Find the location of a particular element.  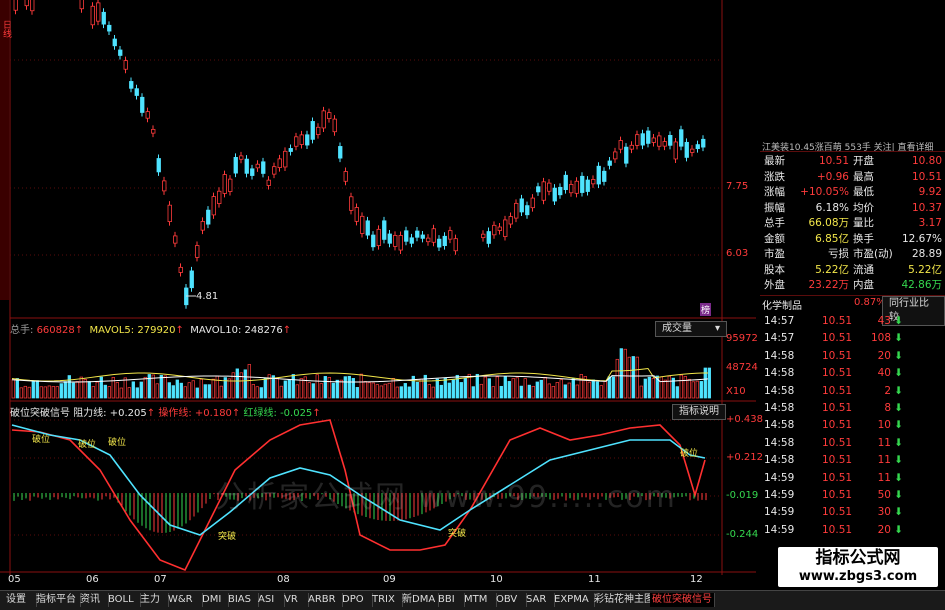

tab-8: ASI is located at coordinates (270, 600).